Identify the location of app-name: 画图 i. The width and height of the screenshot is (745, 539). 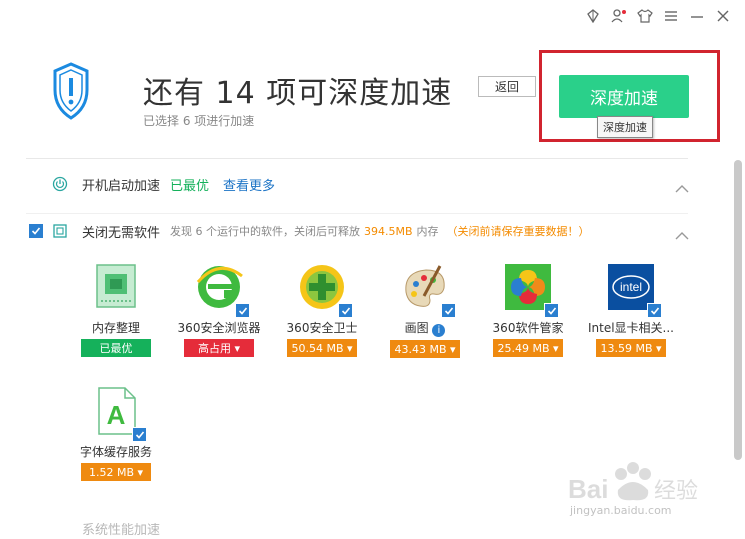
(425, 328).